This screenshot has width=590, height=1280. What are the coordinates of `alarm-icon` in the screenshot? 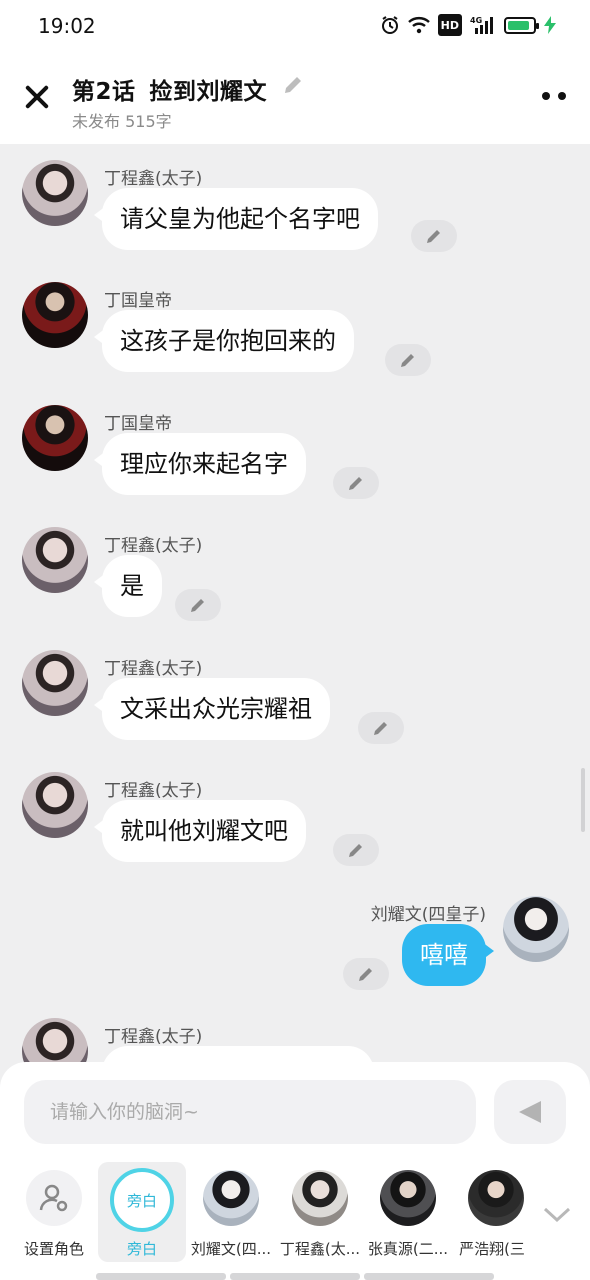 It's located at (390, 25).